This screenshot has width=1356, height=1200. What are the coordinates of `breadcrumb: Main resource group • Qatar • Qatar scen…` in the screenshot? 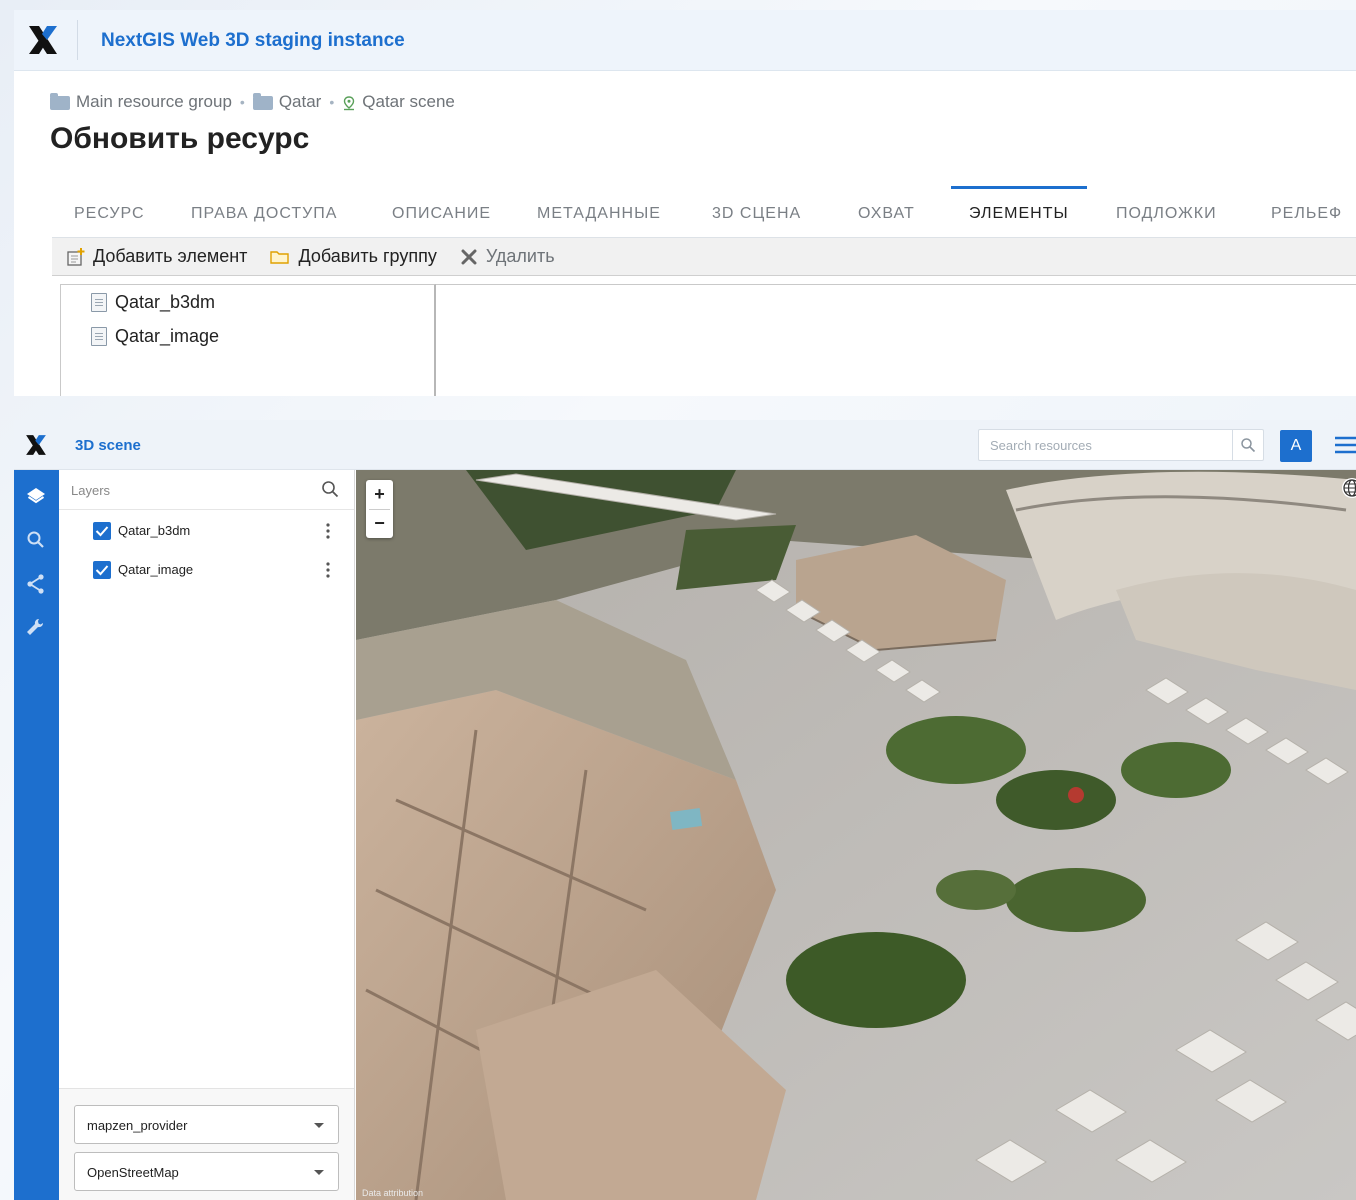 It's located at (252, 102).